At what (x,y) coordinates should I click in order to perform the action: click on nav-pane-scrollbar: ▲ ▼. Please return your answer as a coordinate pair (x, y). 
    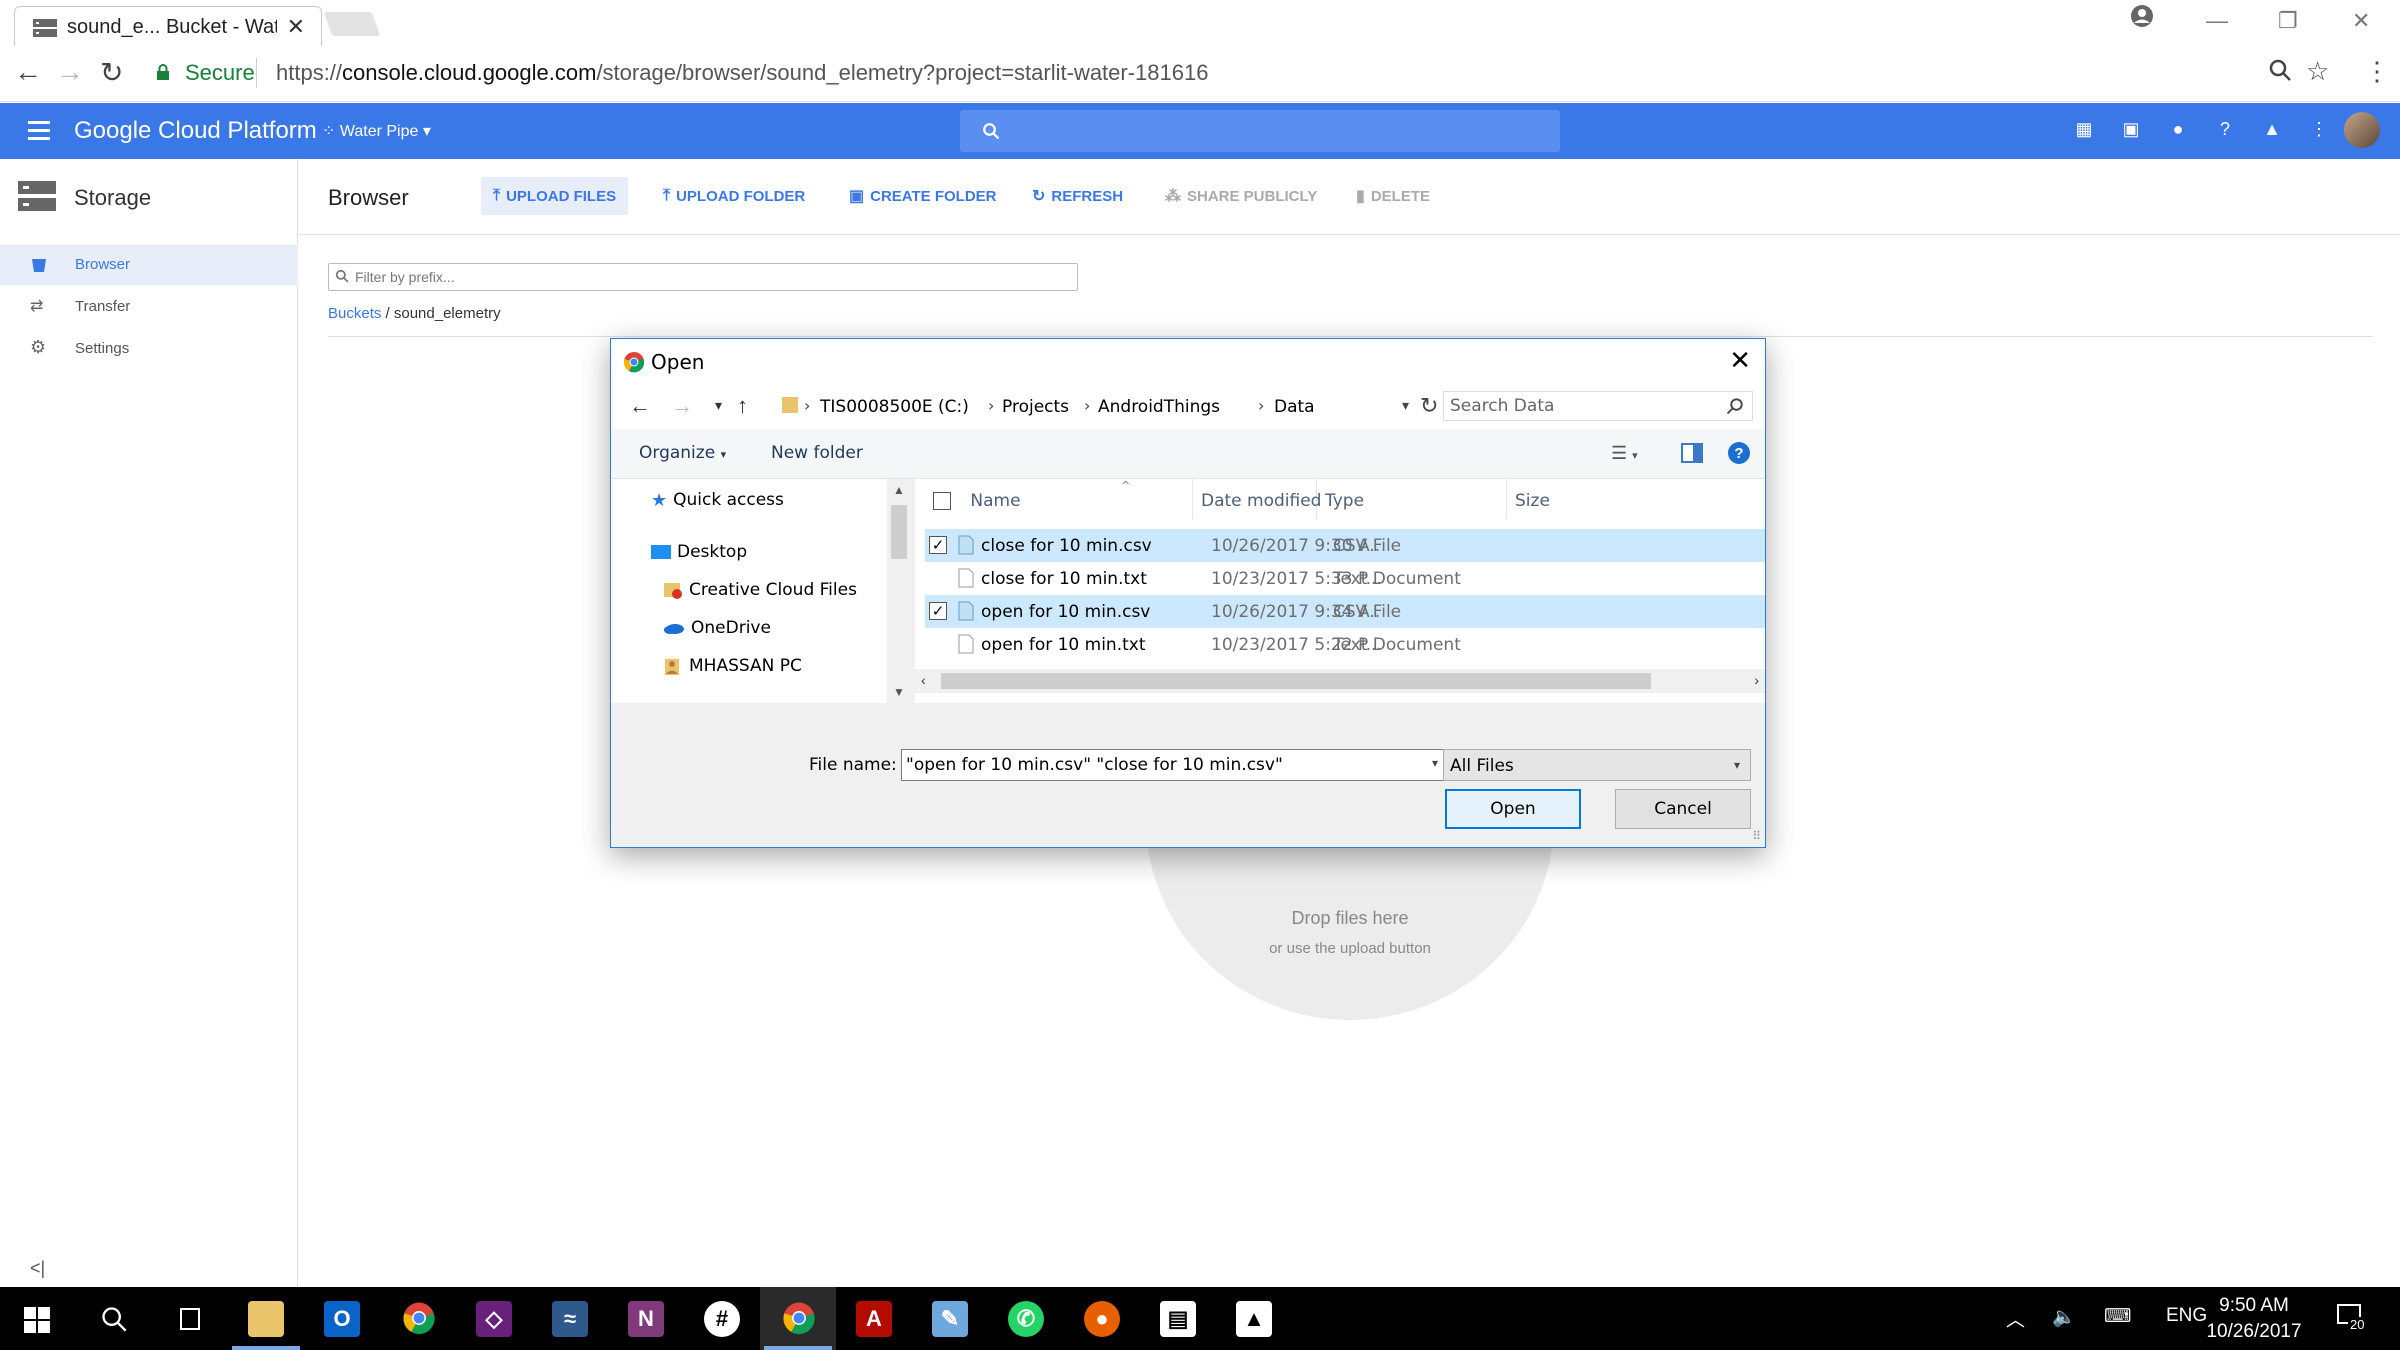
    Looking at the image, I should click on (899, 591).